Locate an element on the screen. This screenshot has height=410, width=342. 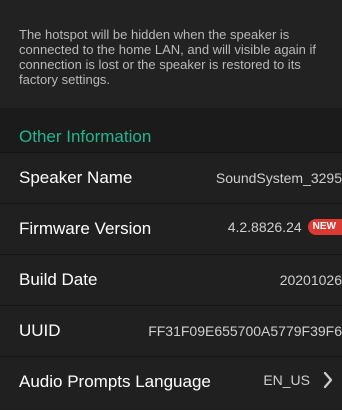
audio-prompts-language-value-group: EN_US is located at coordinates (299, 380).